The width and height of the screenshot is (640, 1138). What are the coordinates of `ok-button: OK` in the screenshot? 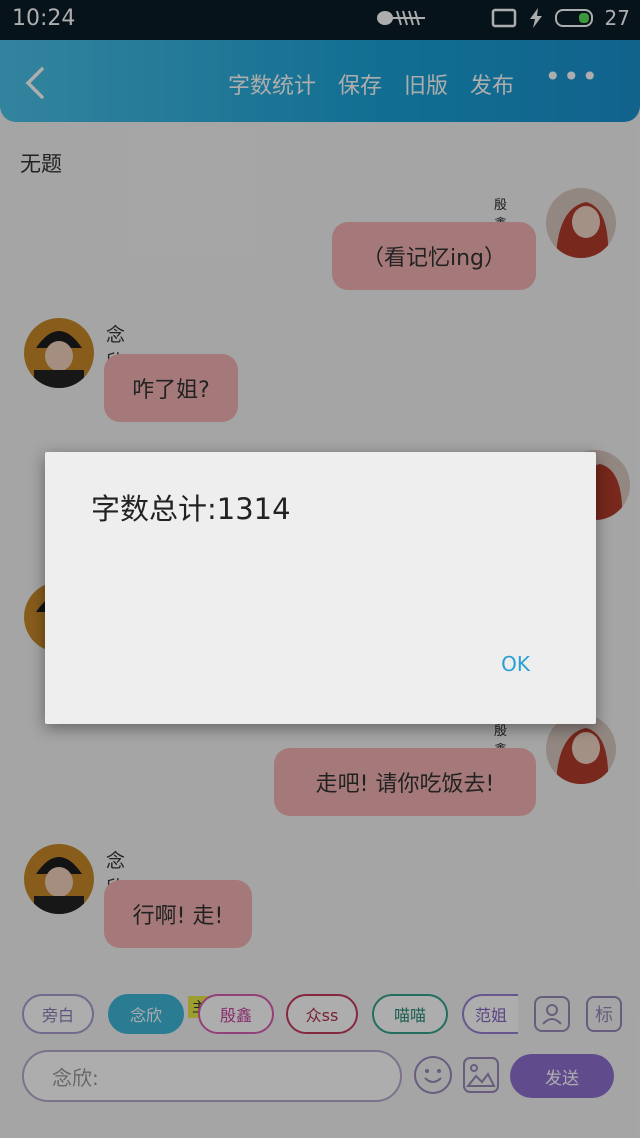 It's located at (515, 664).